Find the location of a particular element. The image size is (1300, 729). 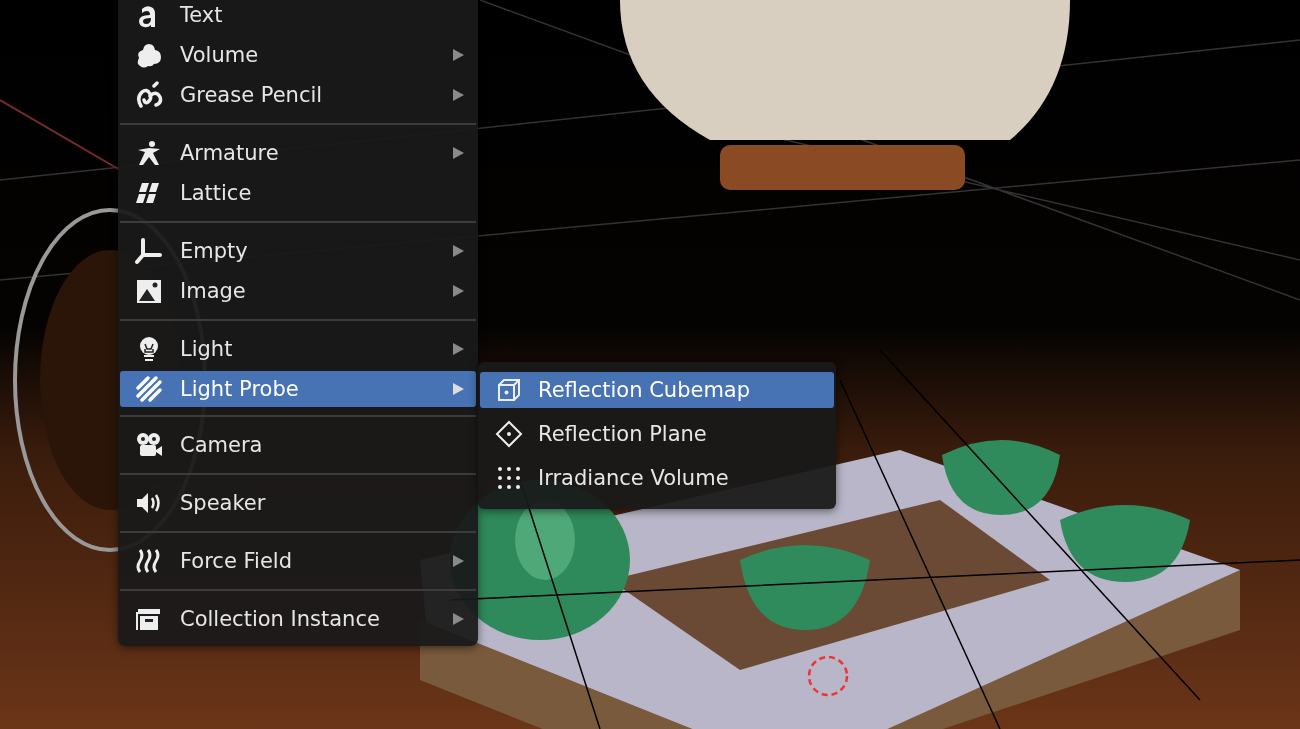

menu-item: Volume is located at coordinates (298, 55).